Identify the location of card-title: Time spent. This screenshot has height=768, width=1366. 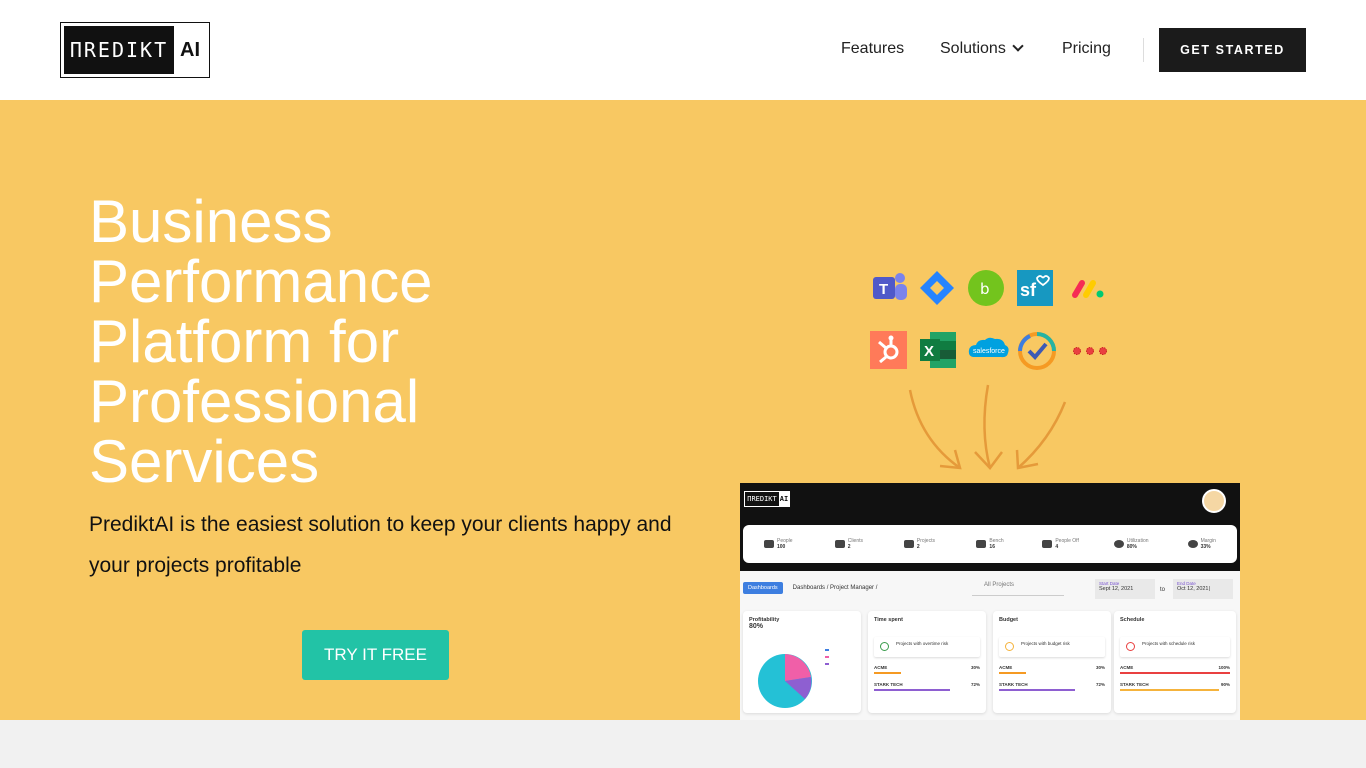
(888, 620).